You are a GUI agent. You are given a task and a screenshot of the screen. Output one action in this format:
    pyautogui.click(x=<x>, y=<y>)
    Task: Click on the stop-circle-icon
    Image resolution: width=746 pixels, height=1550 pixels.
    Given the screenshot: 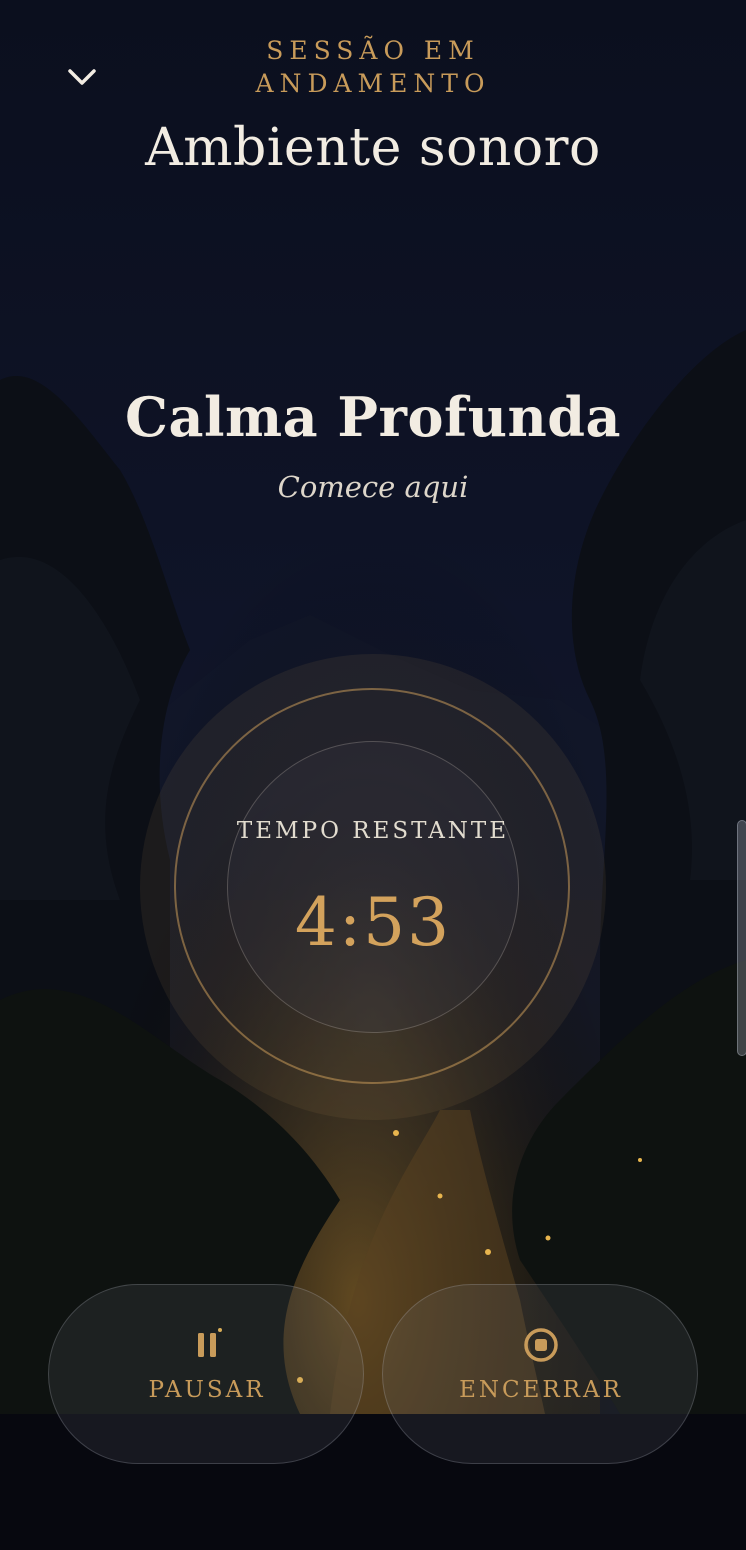 What is the action you would take?
    pyautogui.click(x=541, y=1345)
    